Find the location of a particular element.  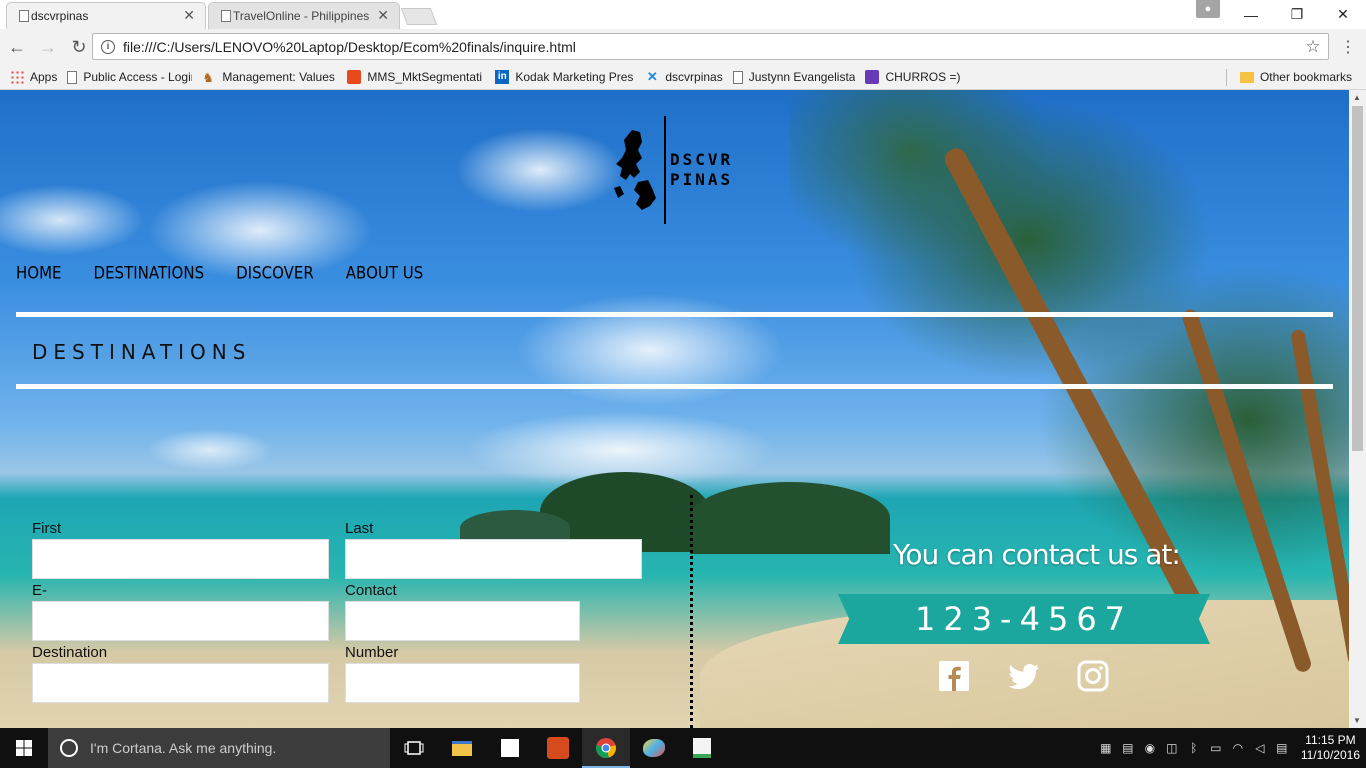

taskbar-file-explorer is located at coordinates (462, 748).